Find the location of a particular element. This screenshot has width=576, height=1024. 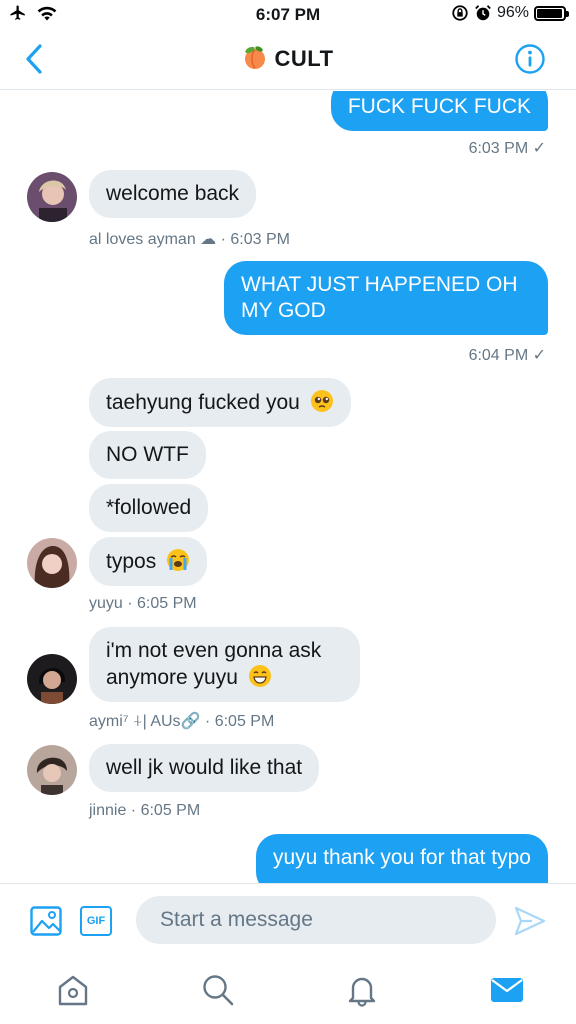

rotation-lock-icon is located at coordinates (460, 13).